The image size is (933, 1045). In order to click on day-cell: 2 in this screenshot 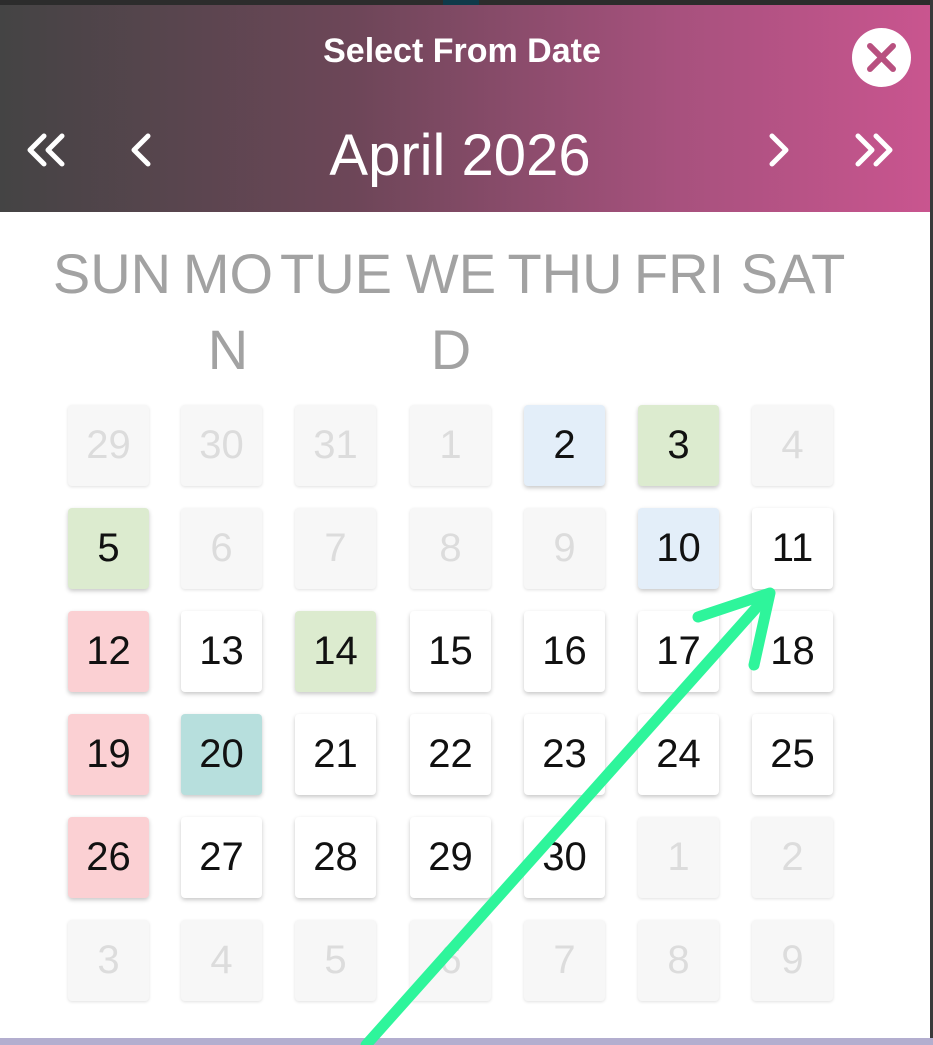, I will do `click(564, 445)`.